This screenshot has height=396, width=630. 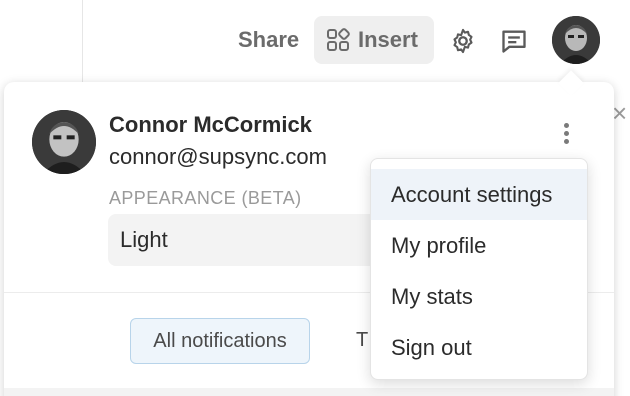 I want to click on insert-label: Insert, so click(x=388, y=39).